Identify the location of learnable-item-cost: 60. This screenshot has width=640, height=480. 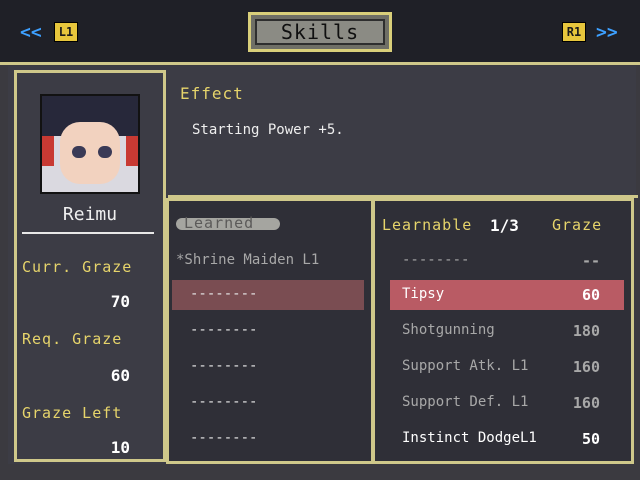
(590, 295).